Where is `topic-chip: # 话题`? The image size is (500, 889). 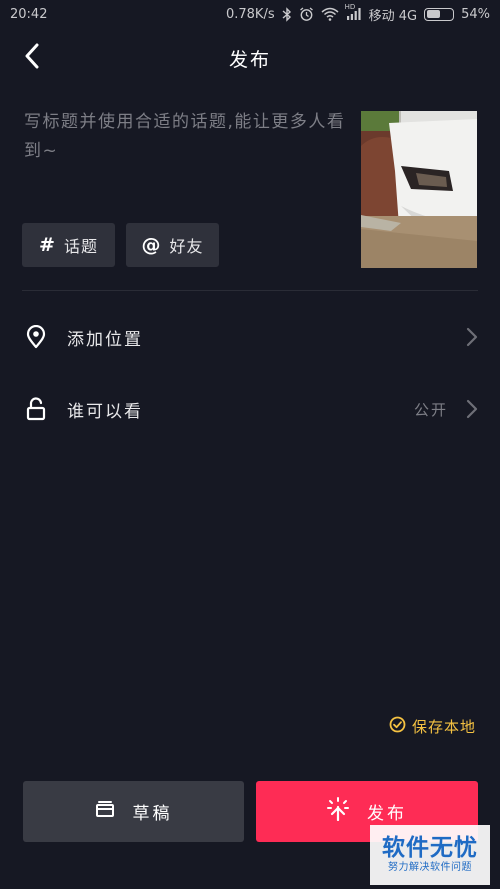
topic-chip: # 话题 is located at coordinates (68, 245).